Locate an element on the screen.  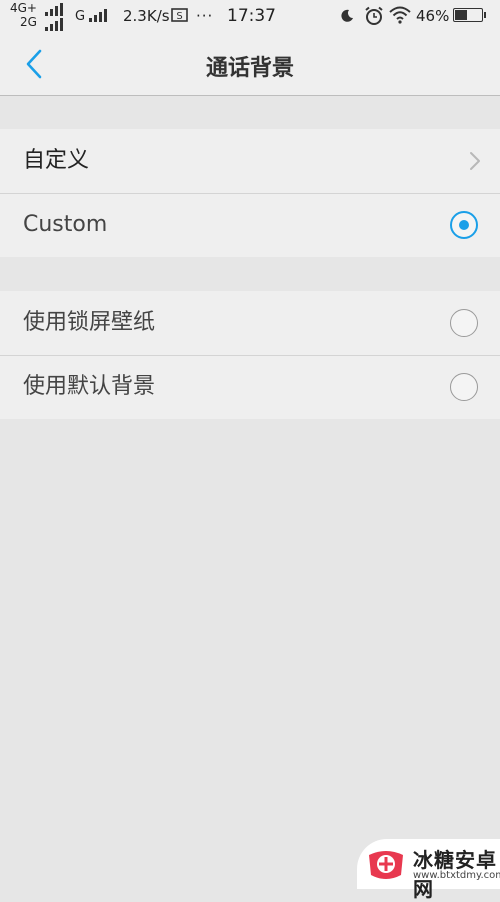
network-g-label: G is located at coordinates (80, 16).